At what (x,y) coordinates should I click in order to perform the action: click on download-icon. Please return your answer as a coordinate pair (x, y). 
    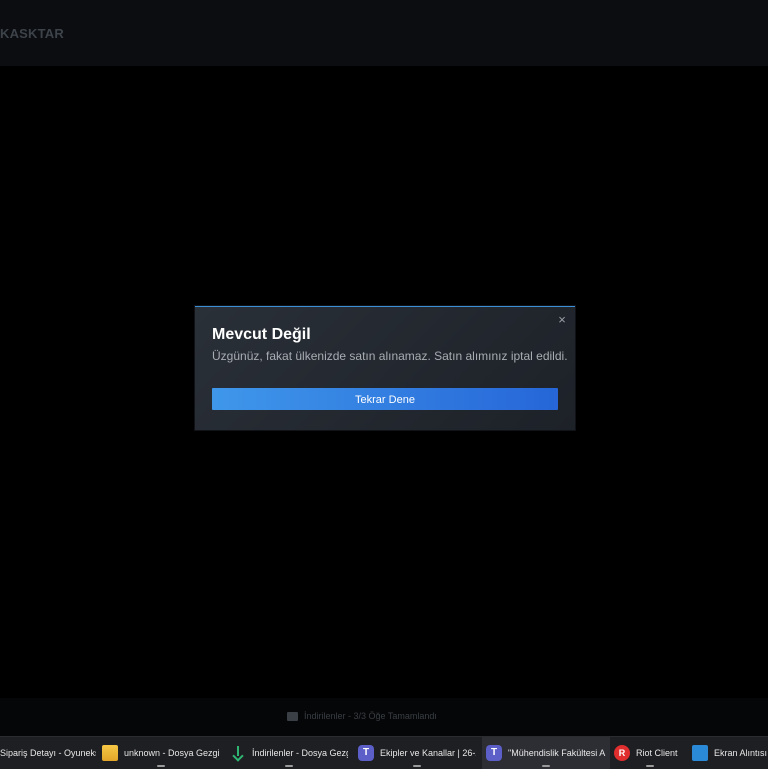
    Looking at the image, I should click on (238, 753).